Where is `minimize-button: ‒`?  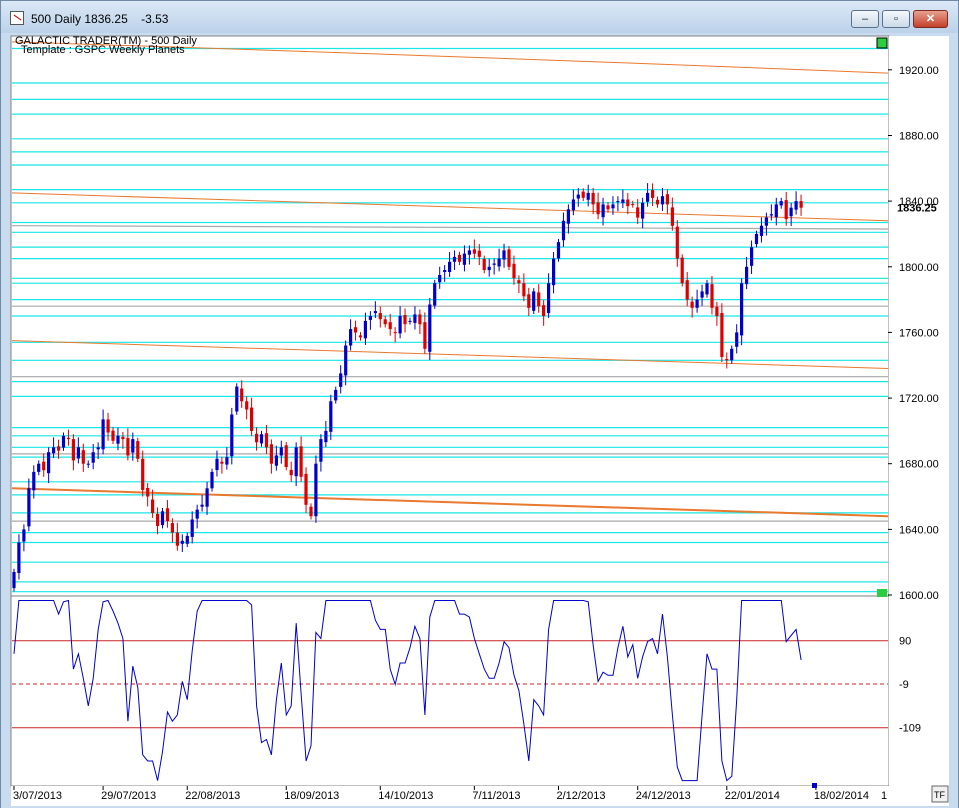 minimize-button: ‒ is located at coordinates (865, 19).